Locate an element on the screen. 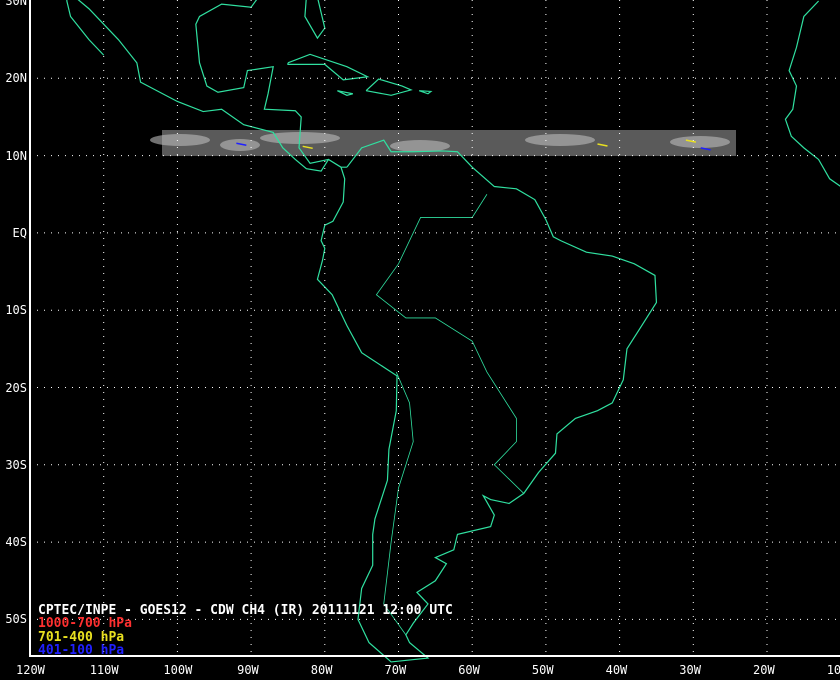 This screenshot has height=680, width=840. coastline-cuba is located at coordinates (328, 67).